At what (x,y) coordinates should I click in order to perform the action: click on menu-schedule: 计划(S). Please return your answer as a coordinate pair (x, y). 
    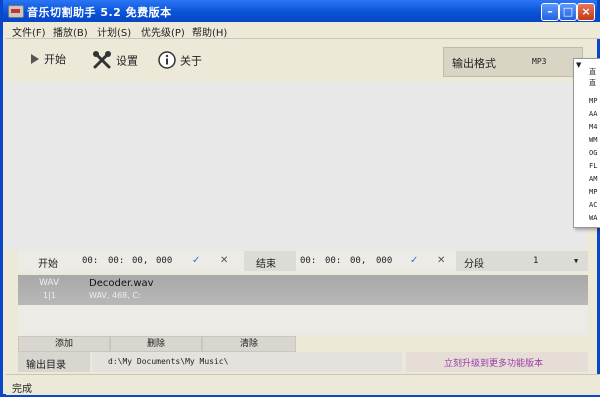
    Looking at the image, I should click on (114, 31).